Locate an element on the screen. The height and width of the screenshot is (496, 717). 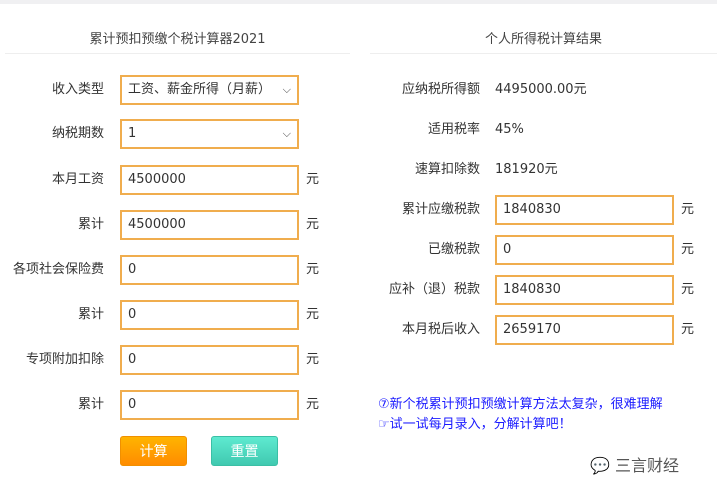
field-label: 本月工资 is located at coordinates (77, 179).